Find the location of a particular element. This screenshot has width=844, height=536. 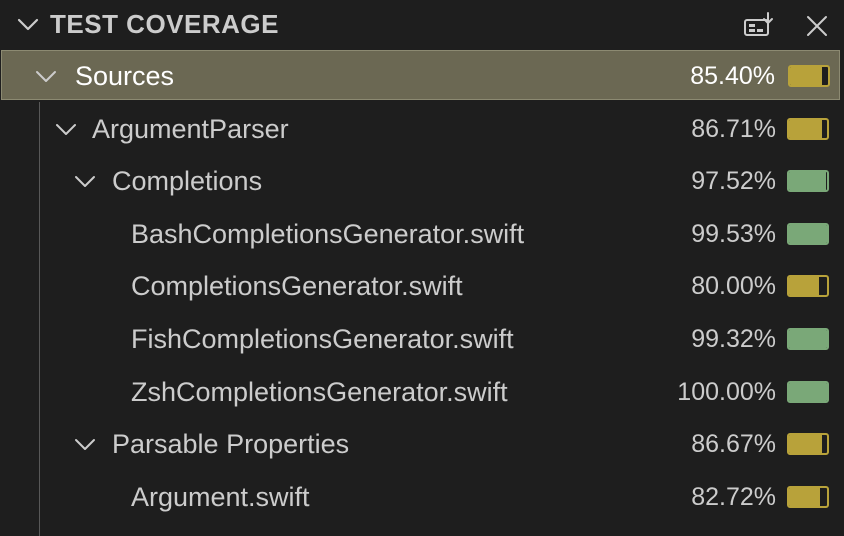

coverage-percent: 86.71% is located at coordinates (733, 128).